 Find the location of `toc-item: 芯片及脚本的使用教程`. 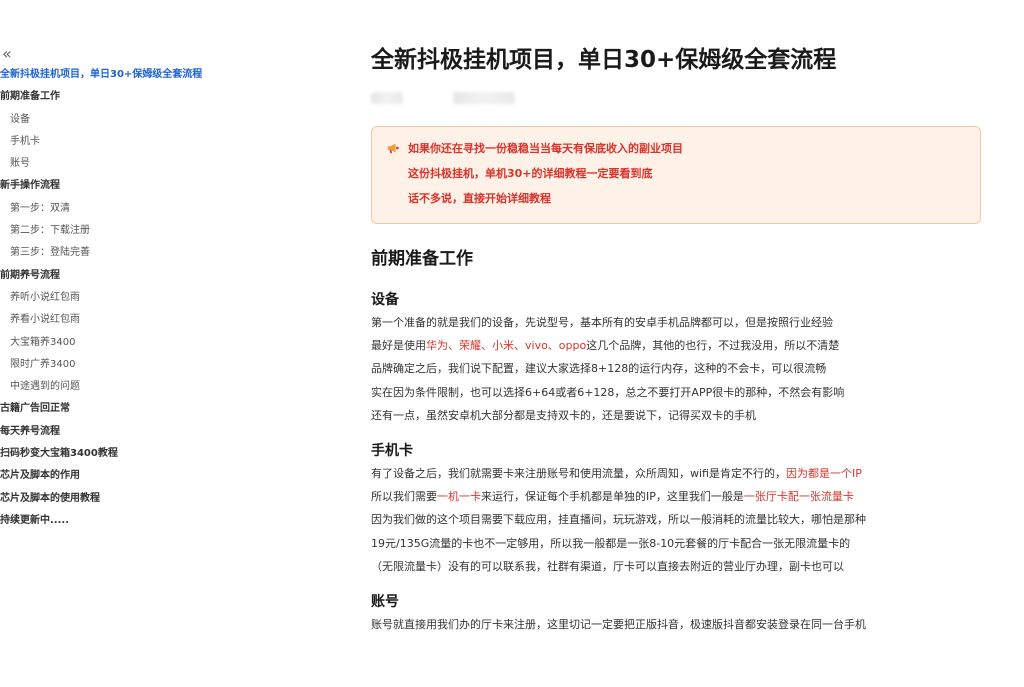

toc-item: 芯片及脚本的使用教程 is located at coordinates (120, 499).